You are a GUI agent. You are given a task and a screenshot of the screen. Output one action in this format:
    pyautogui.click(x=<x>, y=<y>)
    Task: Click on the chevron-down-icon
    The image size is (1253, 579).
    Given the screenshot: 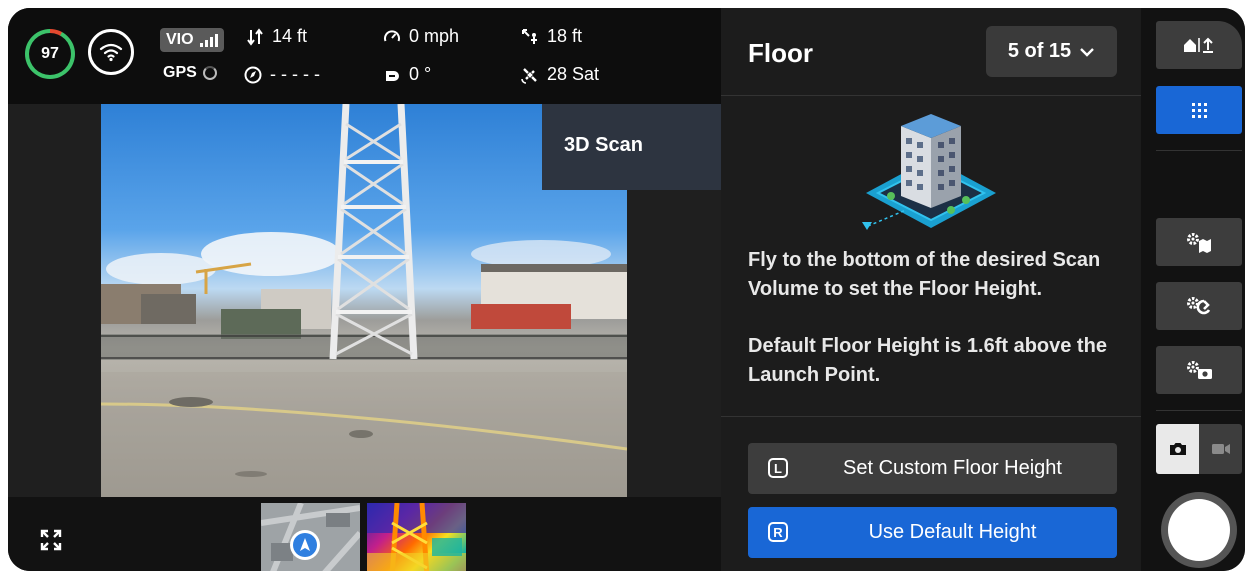 What is the action you would take?
    pyautogui.click(x=1087, y=52)
    